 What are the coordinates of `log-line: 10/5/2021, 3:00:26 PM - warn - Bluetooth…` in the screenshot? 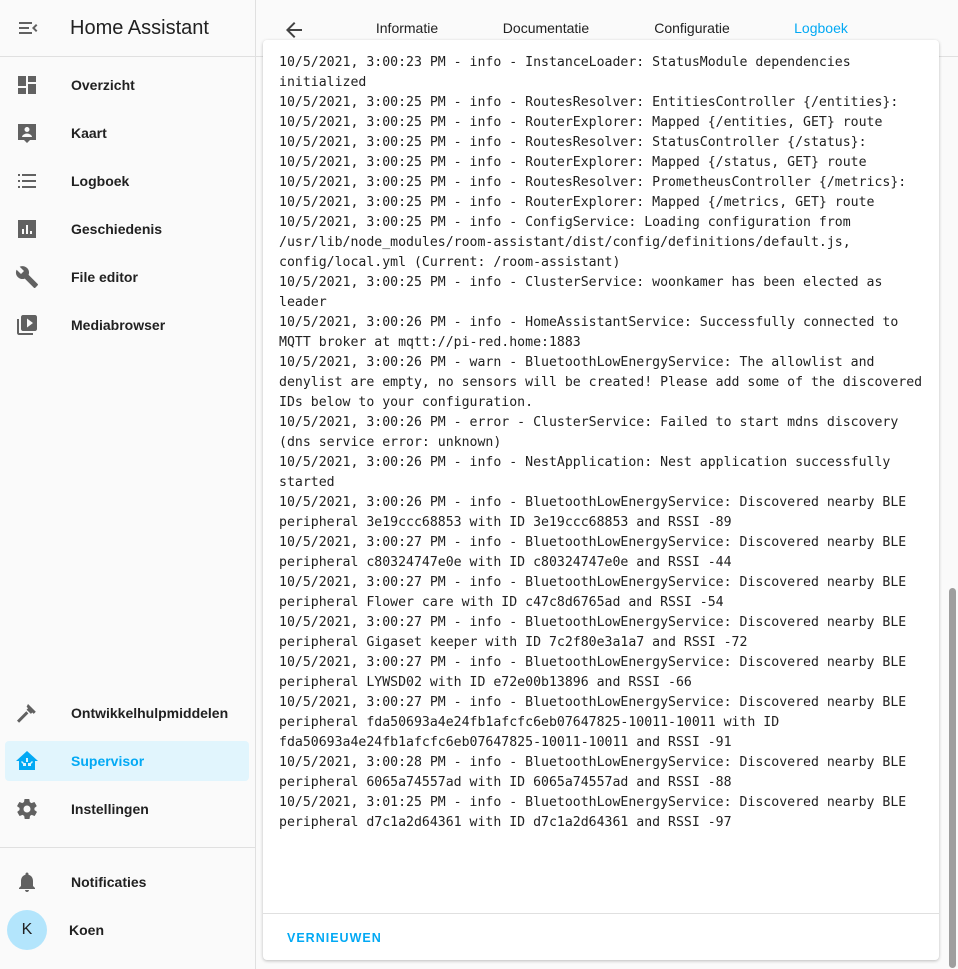 It's located at (601, 382).